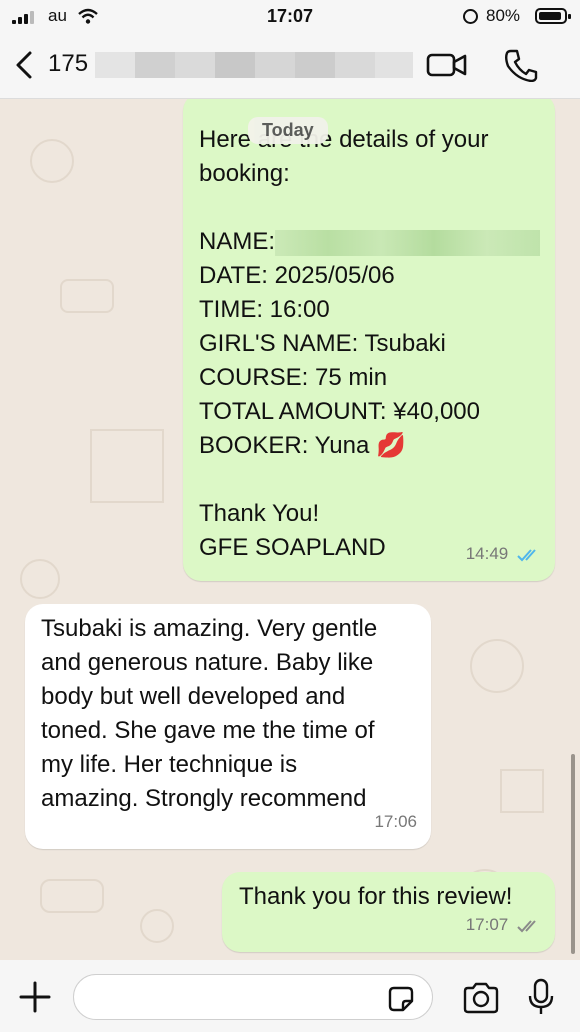 The height and width of the screenshot is (1032, 580). What do you see at coordinates (293, 377) in the screenshot?
I see `message-line: COURSE: 75 min` at bounding box center [293, 377].